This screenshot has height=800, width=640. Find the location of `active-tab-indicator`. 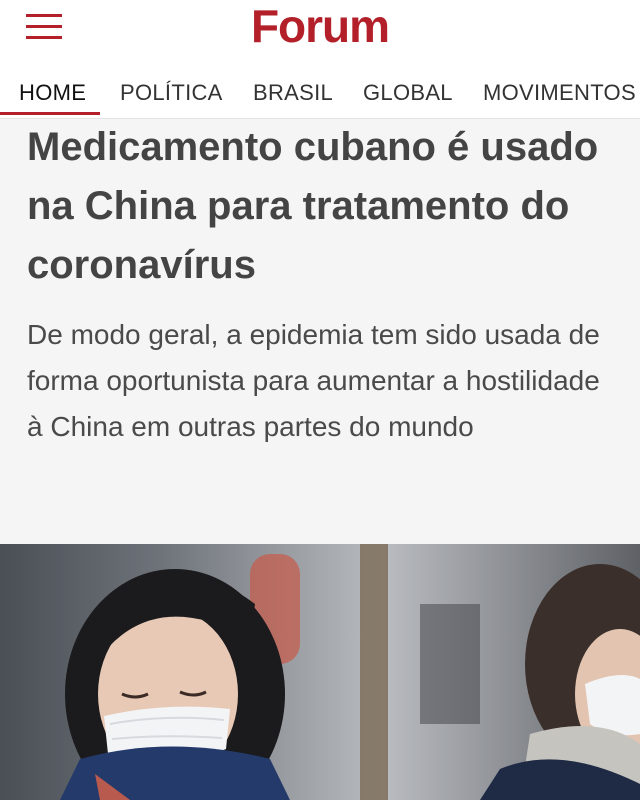

active-tab-indicator is located at coordinates (50, 113).